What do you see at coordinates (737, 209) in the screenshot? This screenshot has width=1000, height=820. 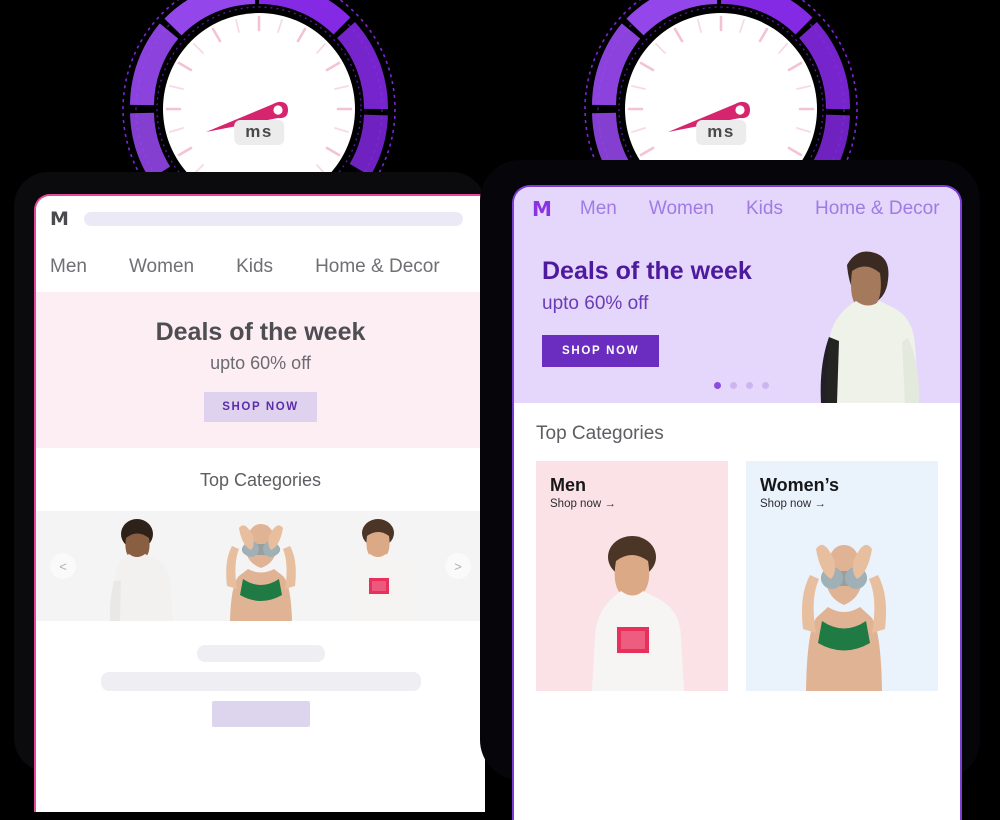 I see `tablet-topbar: M Men Women Kids Home & Decor` at bounding box center [737, 209].